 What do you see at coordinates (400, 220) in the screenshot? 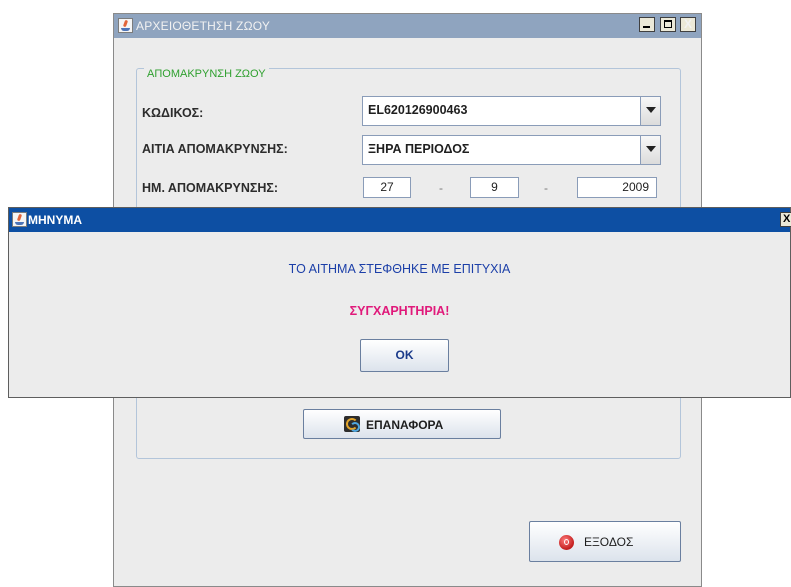
I see `dialog-title-bar: ΜΗΝΥΜΑ X` at bounding box center [400, 220].